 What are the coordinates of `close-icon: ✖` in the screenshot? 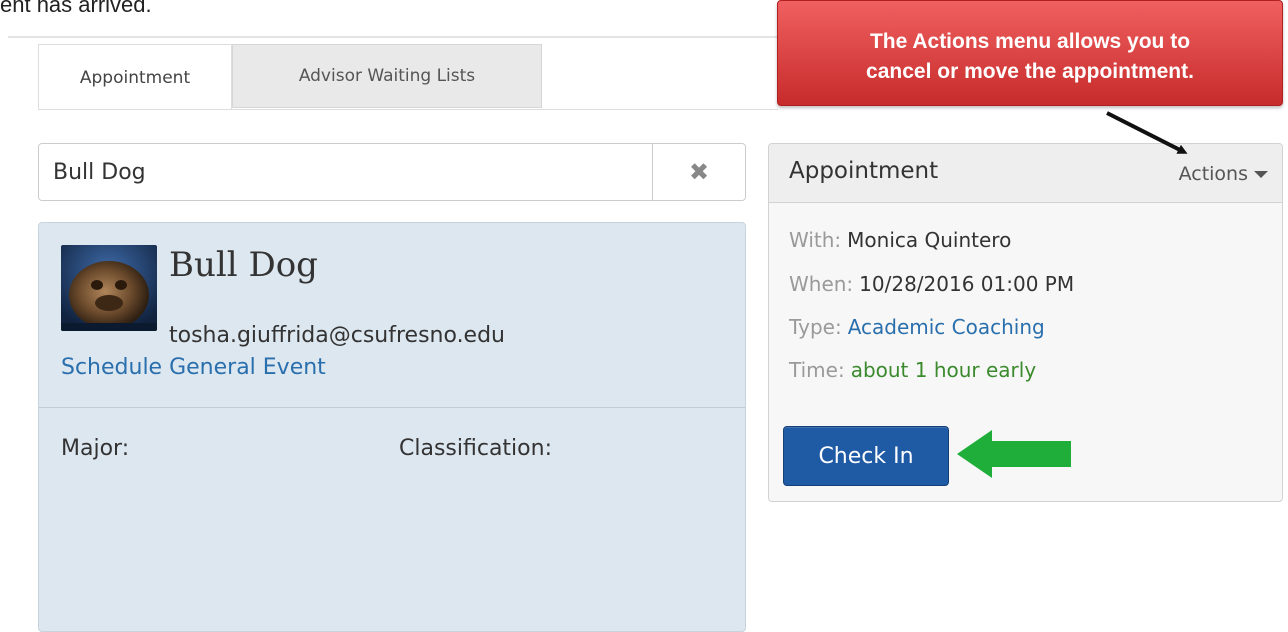 It's located at (699, 172).